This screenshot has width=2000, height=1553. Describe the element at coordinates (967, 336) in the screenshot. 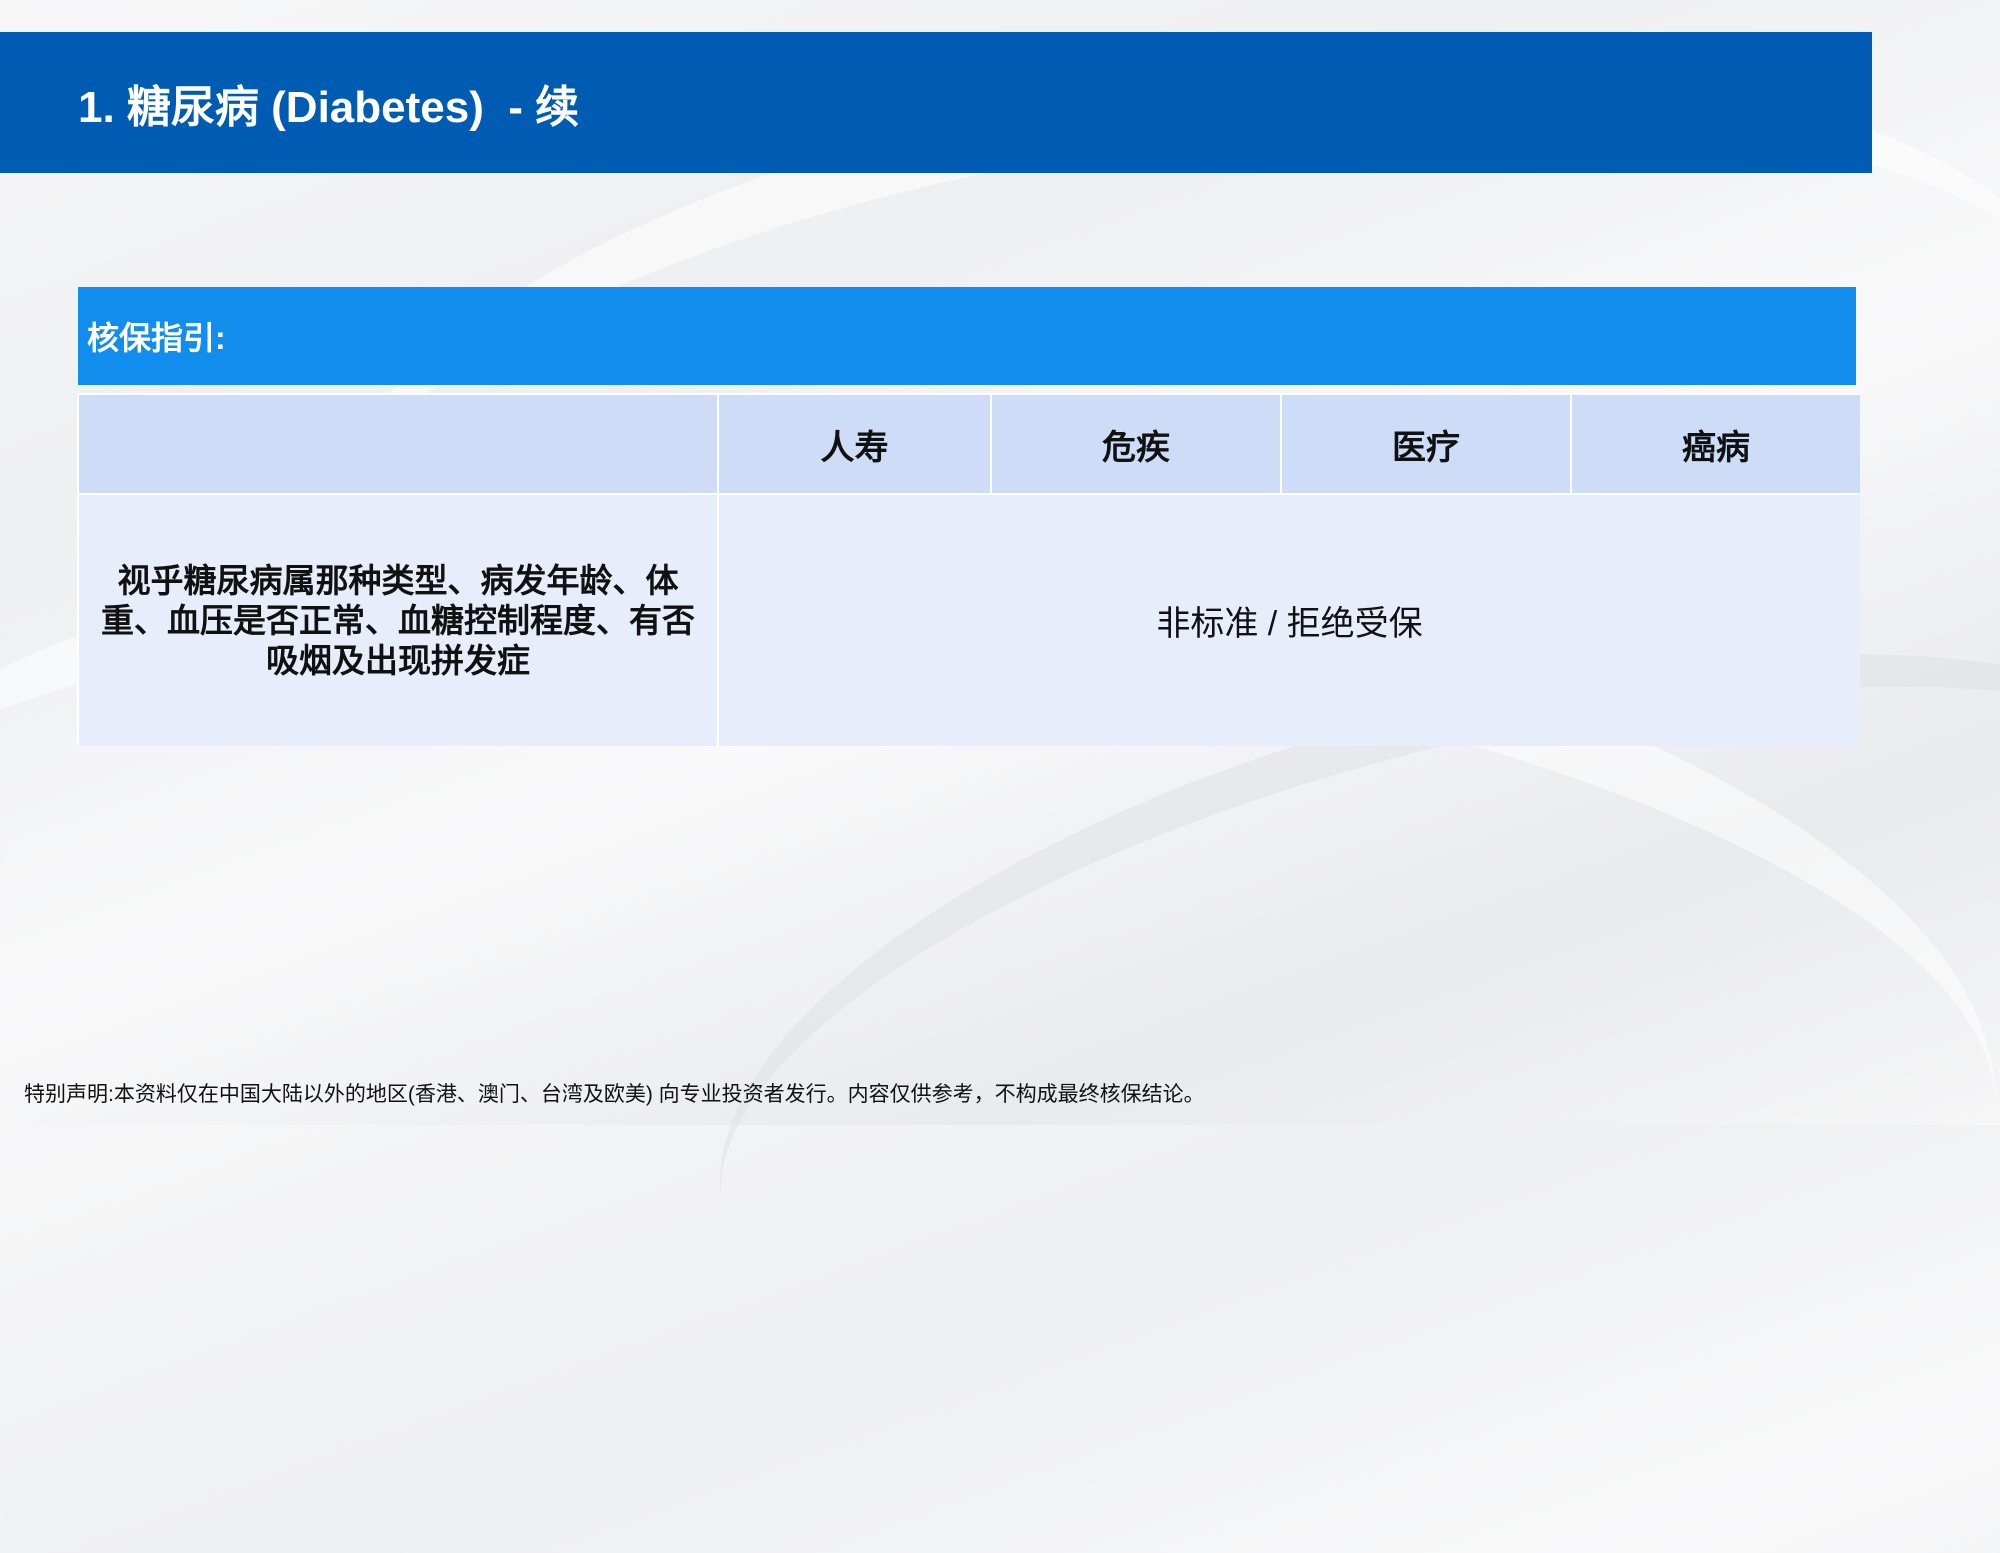

I see `underwriting-guide-bar: 核保指引:` at that location.